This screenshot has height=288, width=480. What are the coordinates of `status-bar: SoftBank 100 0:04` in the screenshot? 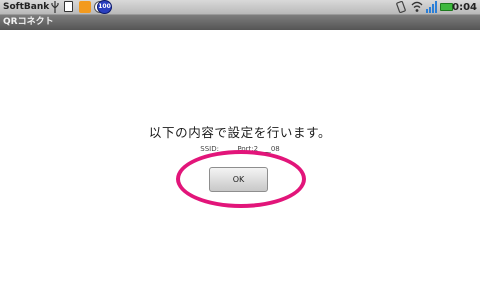 It's located at (240, 7).